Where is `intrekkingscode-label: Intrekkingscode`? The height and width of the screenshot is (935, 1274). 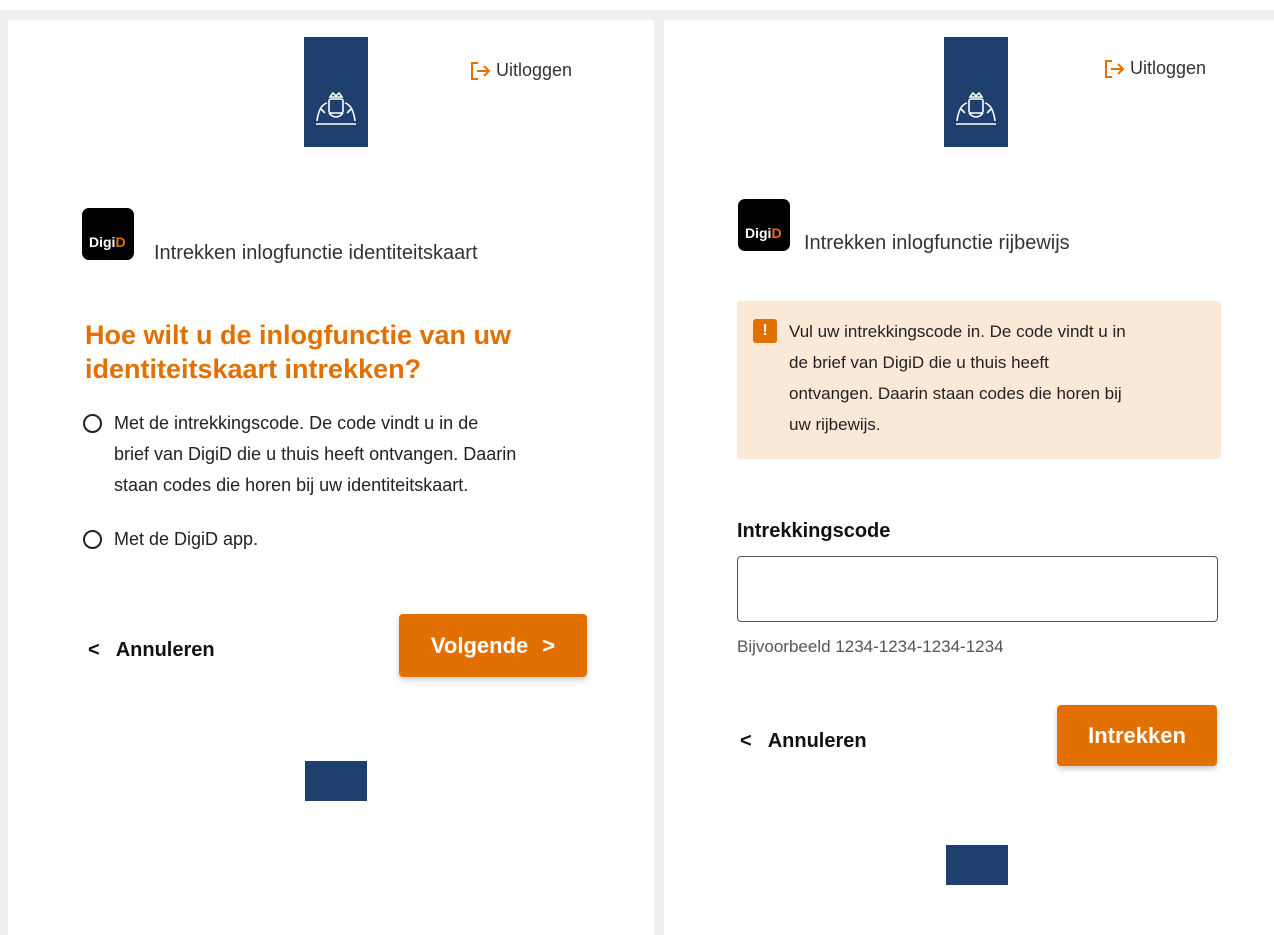
intrekkingscode-label: Intrekkingscode is located at coordinates (814, 531).